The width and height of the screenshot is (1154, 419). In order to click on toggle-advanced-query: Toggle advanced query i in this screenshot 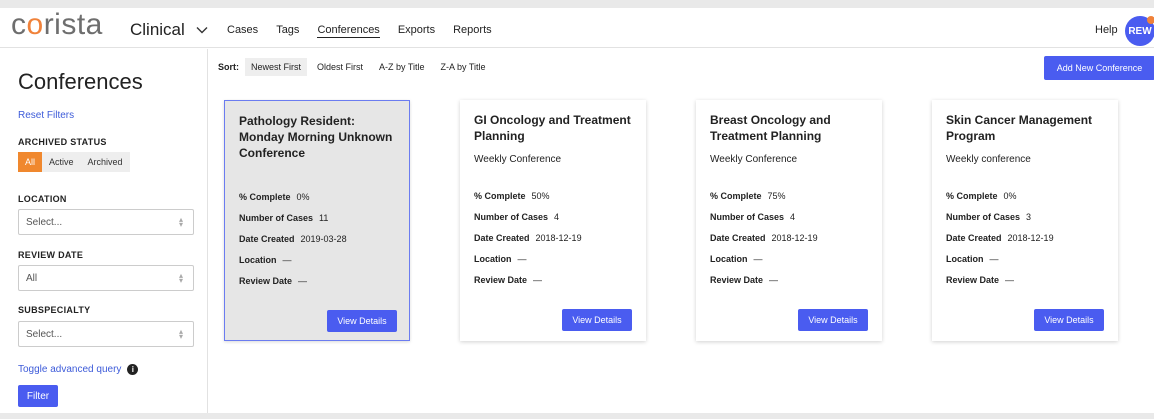, I will do `click(78, 369)`.